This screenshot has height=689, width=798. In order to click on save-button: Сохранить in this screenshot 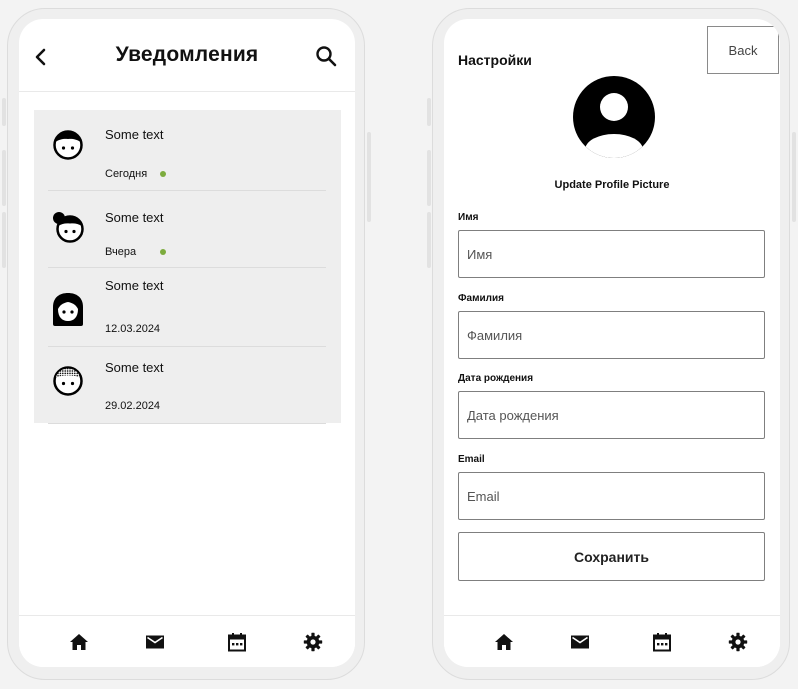, I will do `click(611, 556)`.